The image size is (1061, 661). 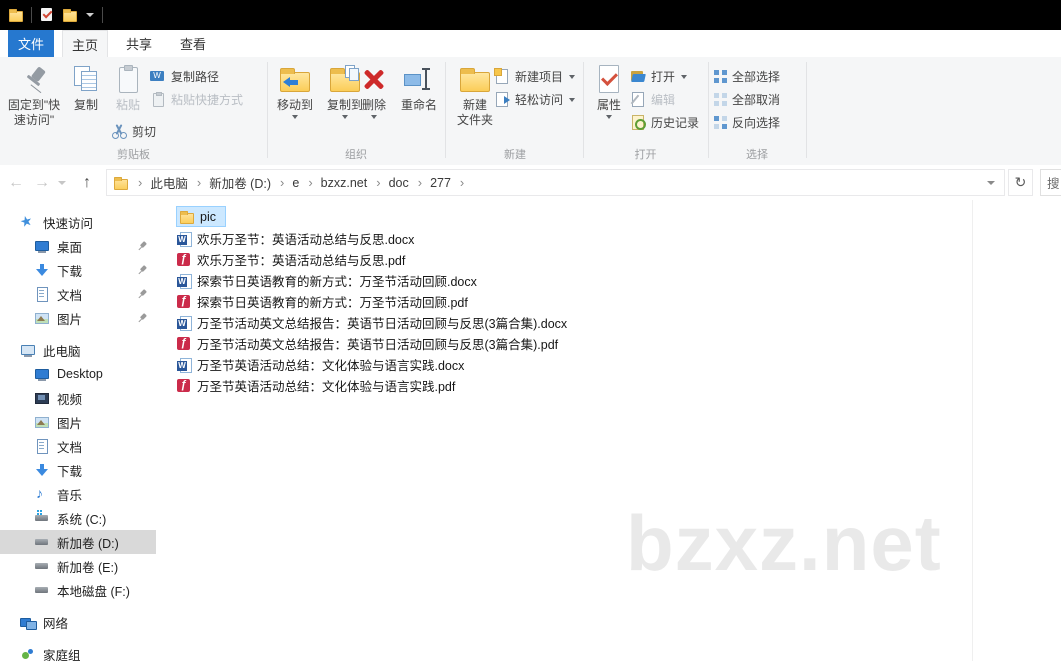 I want to click on sidebar-item-drive-c: 系统 (C:), so click(x=78, y=518).